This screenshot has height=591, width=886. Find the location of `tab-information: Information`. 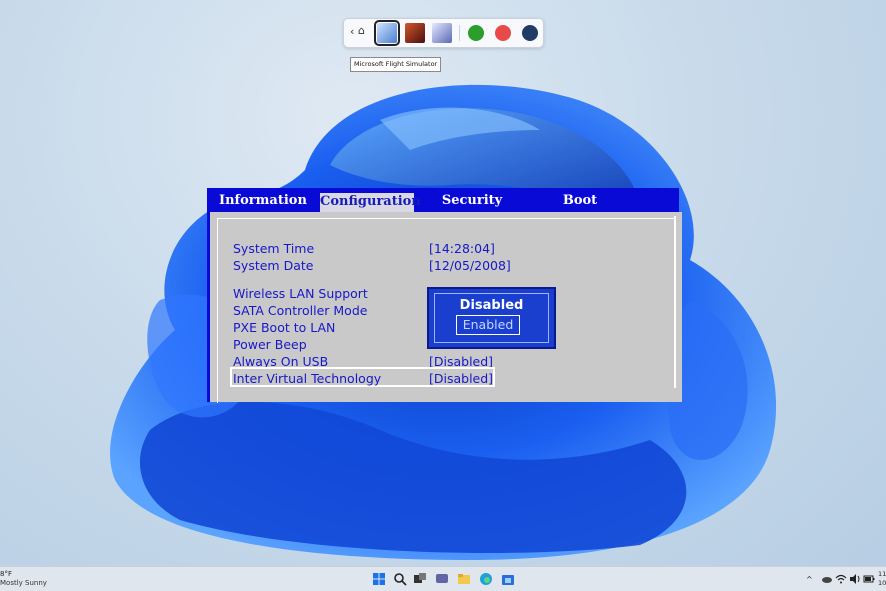

tab-information: Information is located at coordinates (263, 201).